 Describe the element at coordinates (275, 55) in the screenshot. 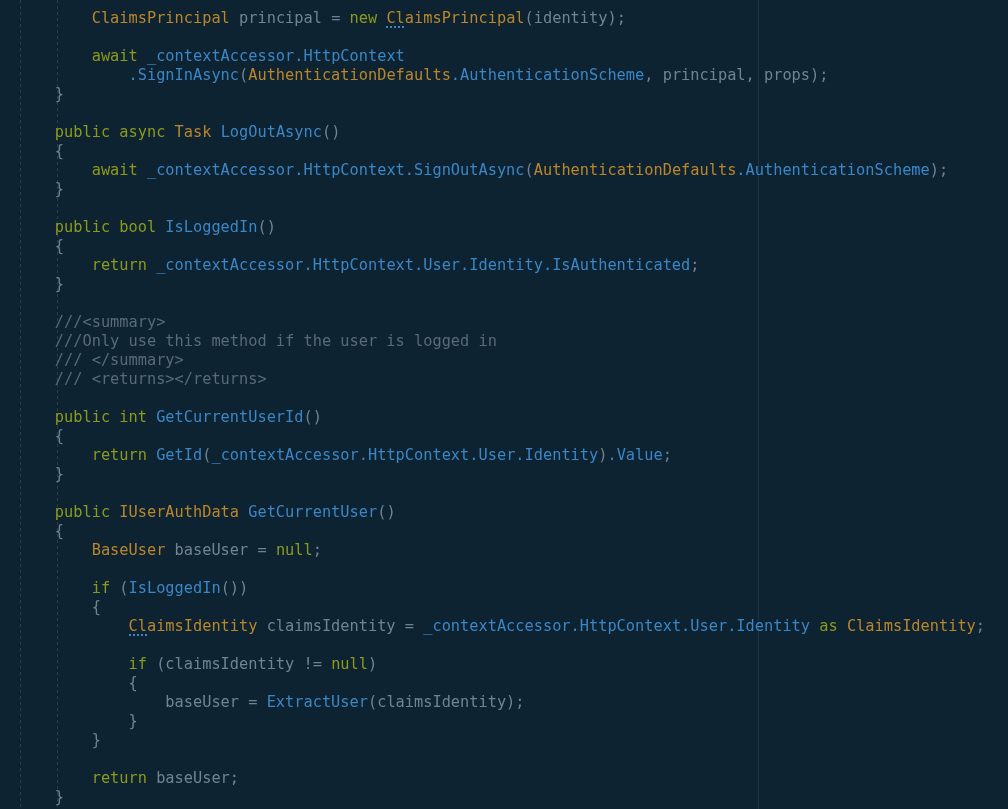

I see `member-name: _contextAccessor.HttpContext` at that location.